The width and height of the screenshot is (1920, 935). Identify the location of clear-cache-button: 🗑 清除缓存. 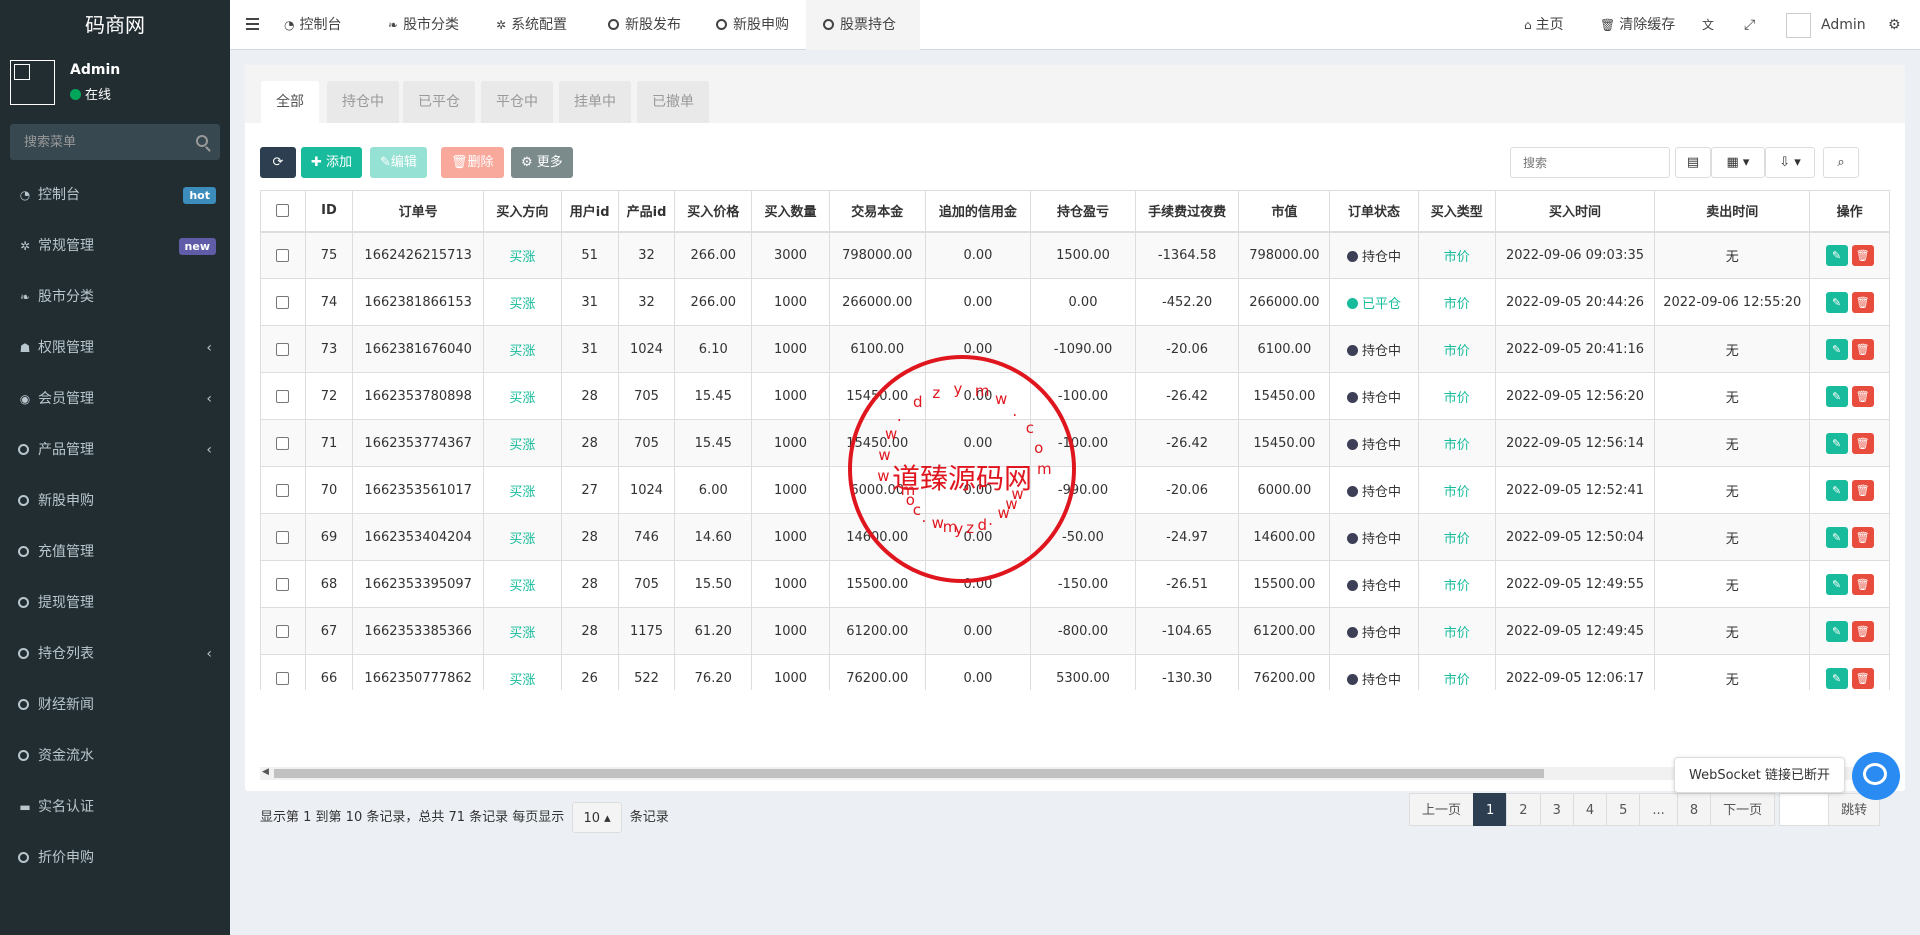
(1637, 25).